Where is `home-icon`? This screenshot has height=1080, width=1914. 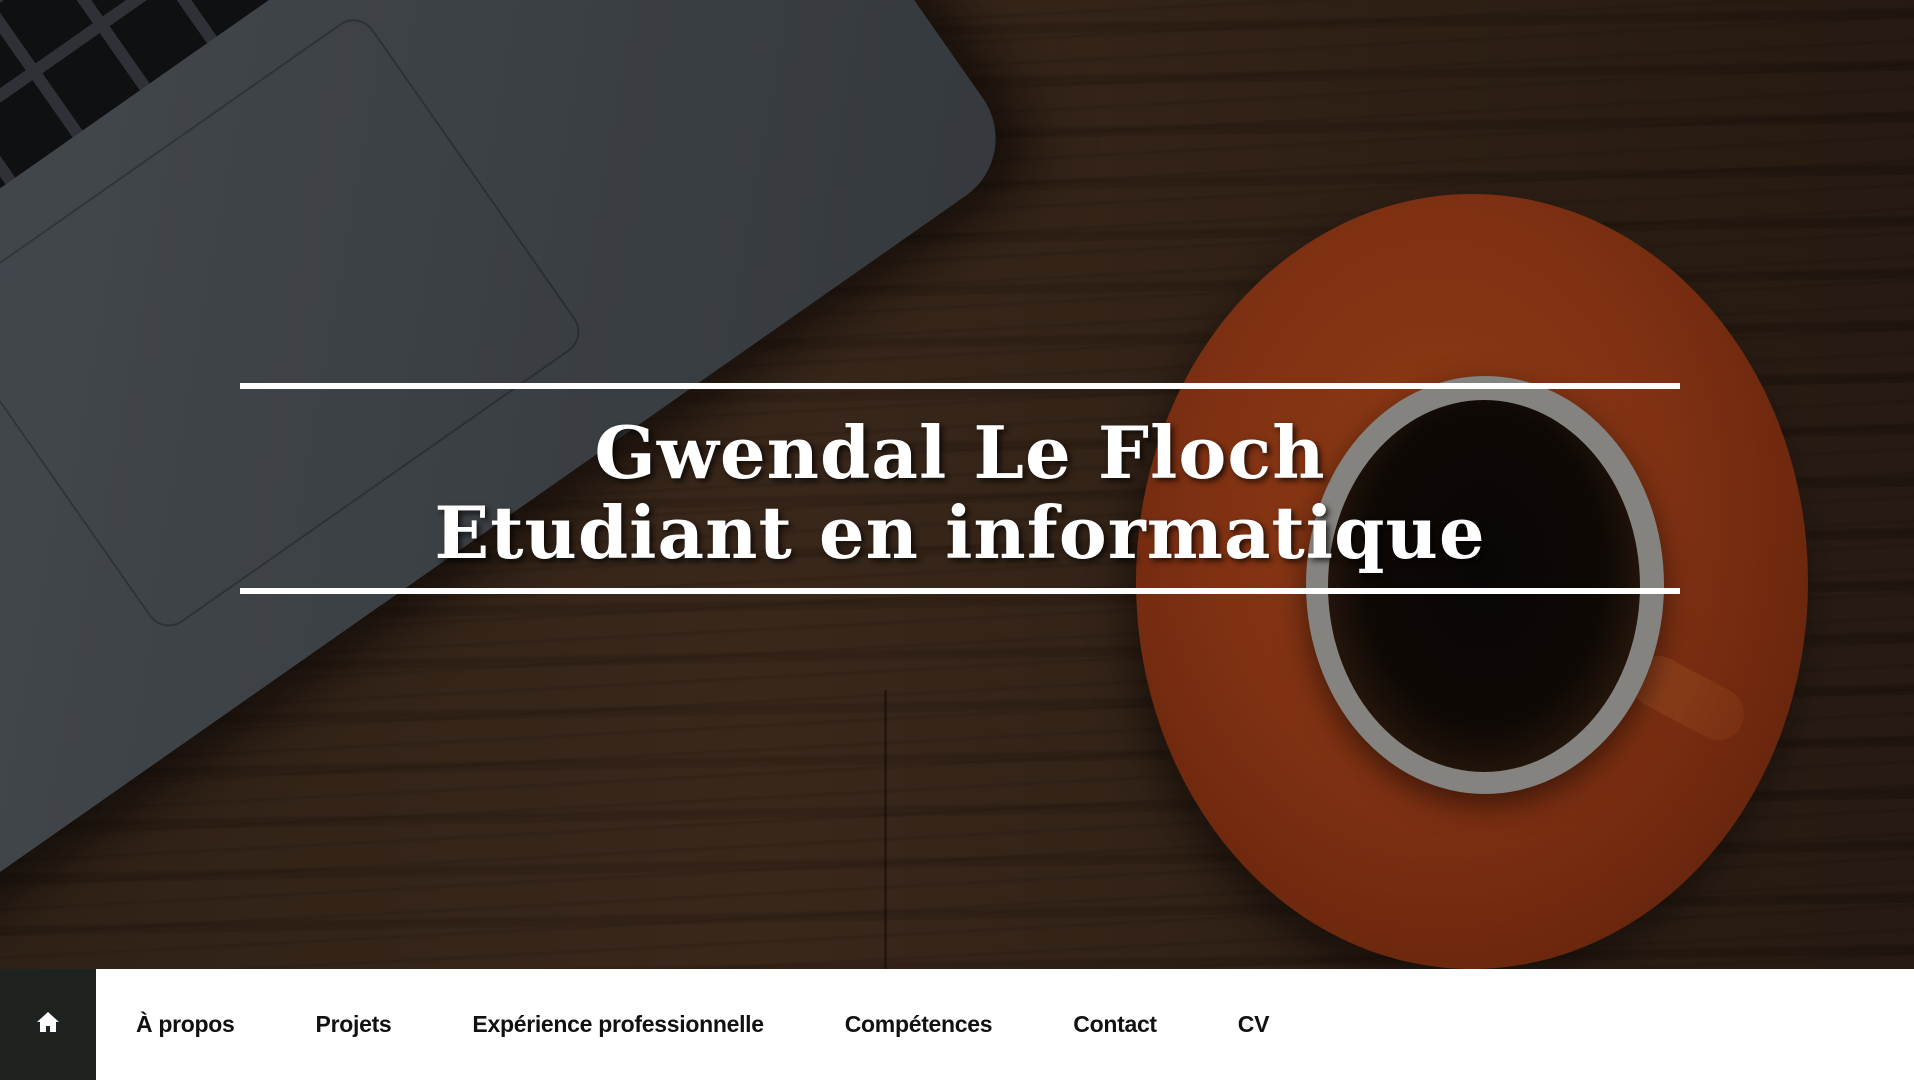
home-icon is located at coordinates (48, 1024).